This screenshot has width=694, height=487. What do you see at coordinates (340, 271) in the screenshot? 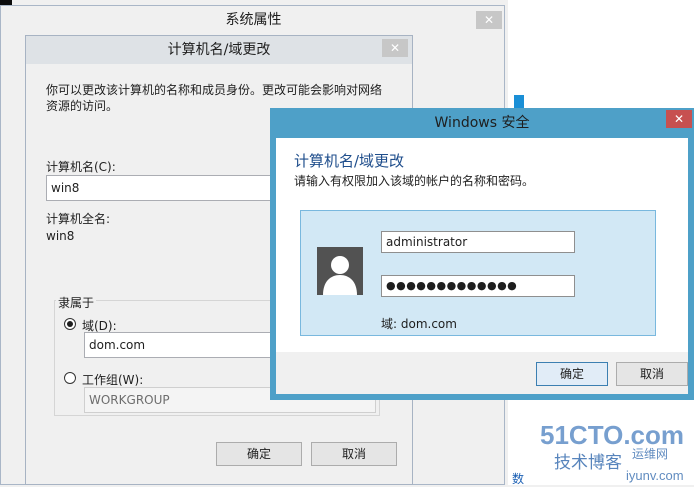
I see `user-avatar-icon` at bounding box center [340, 271].